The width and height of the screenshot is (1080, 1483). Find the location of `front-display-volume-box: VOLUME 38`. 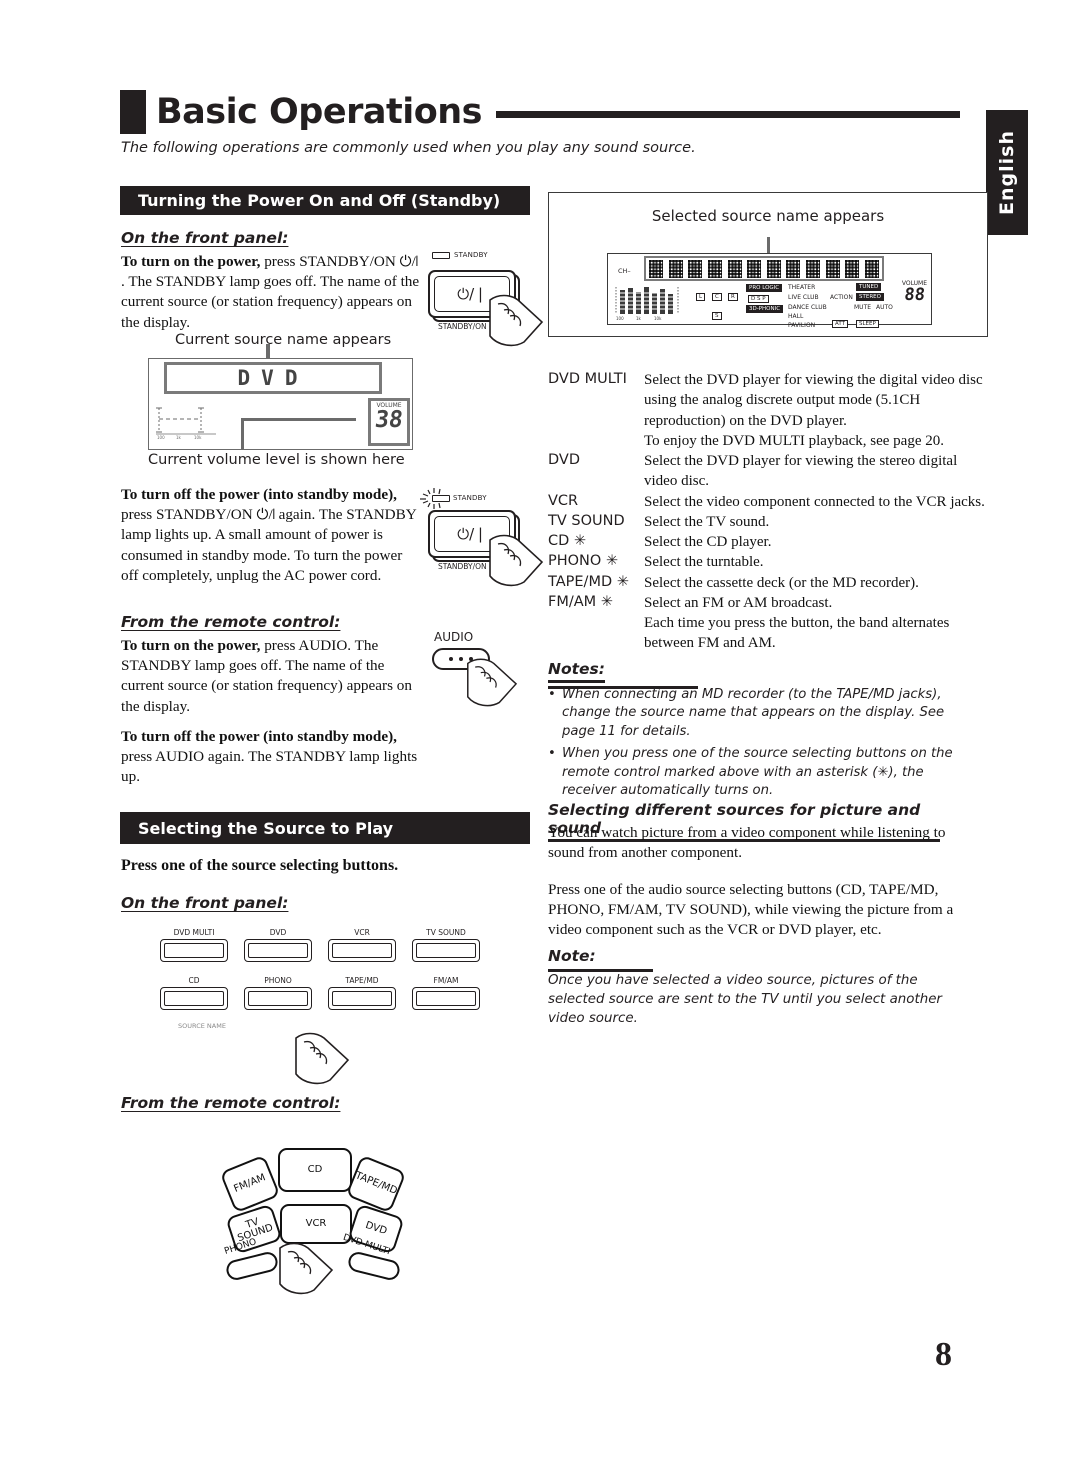

front-display-volume-box: VOLUME 38 is located at coordinates (389, 422).